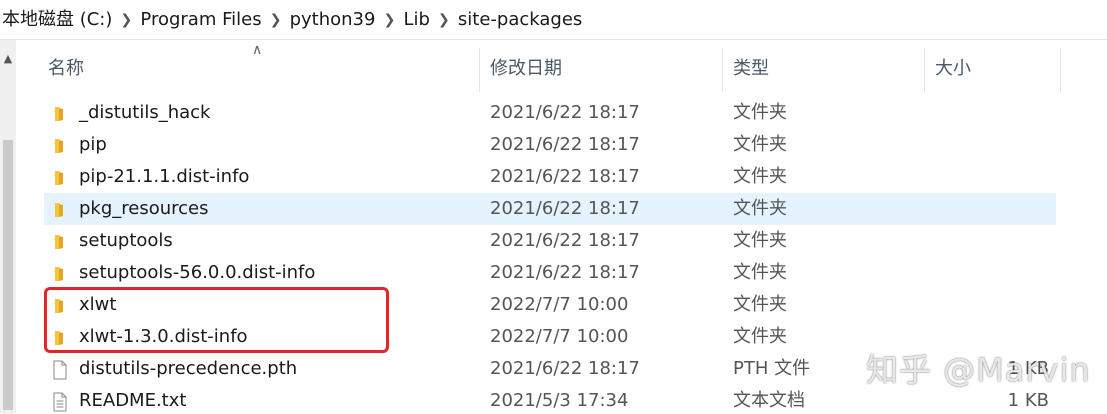  I want to click on file-row: pkg_resources 2021/6/22 18:17 文件夹, so click(550, 209).